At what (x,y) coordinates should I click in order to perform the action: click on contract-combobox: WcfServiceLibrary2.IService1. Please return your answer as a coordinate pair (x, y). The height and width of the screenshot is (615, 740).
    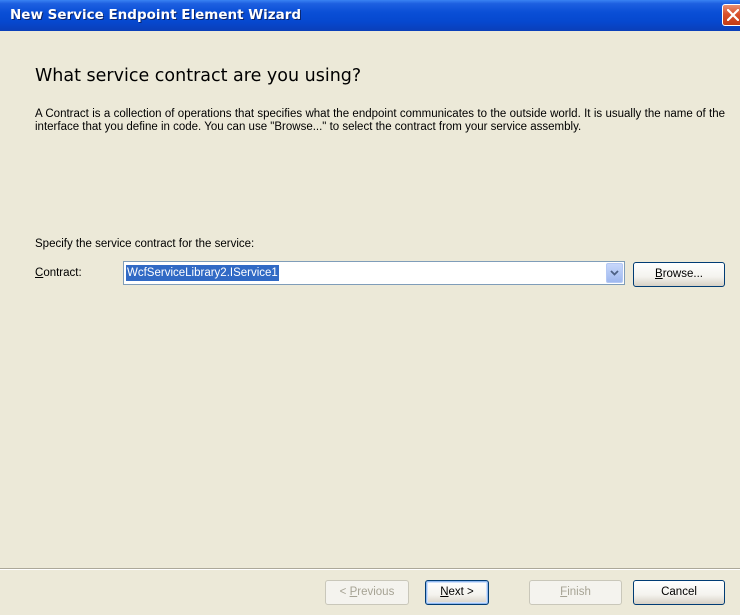
    Looking at the image, I should click on (374, 273).